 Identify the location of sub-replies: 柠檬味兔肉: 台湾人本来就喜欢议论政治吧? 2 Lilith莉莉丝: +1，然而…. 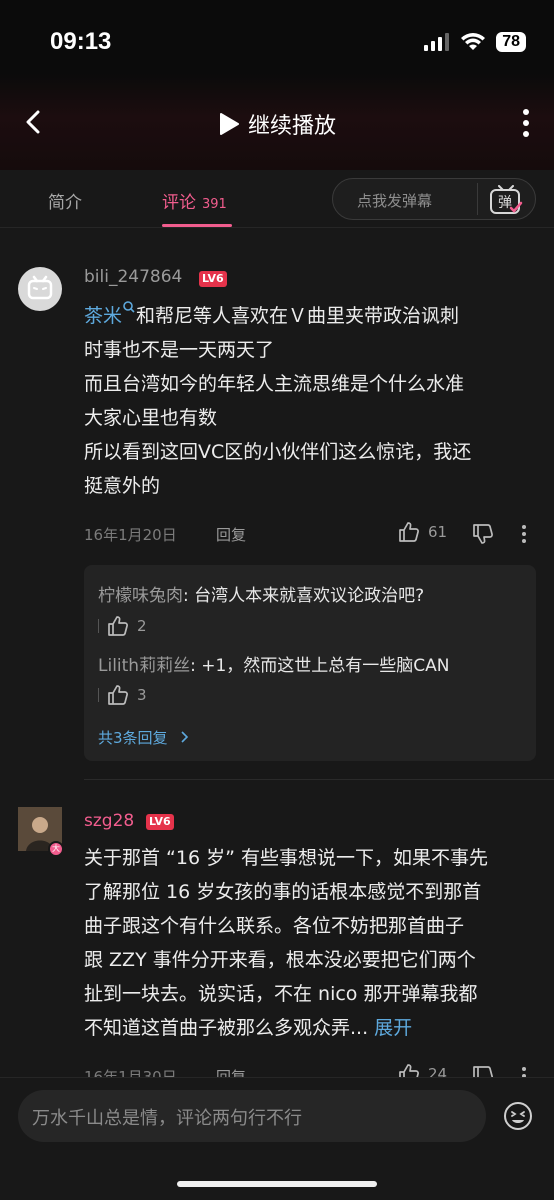
(310, 663).